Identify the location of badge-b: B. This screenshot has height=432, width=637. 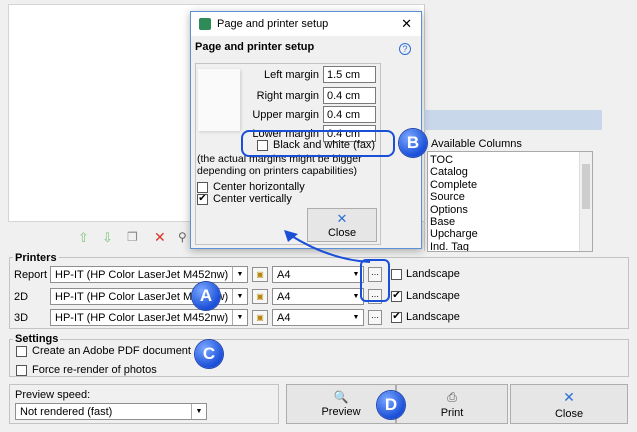
(413, 143).